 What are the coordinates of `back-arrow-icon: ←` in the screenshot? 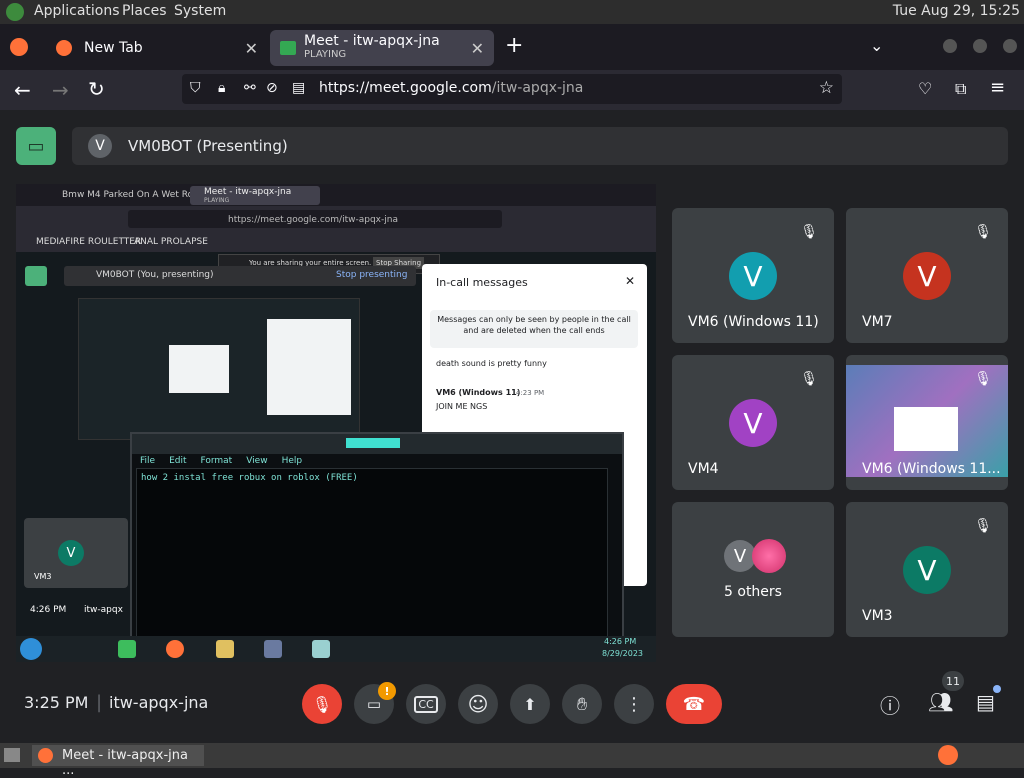 It's located at (22, 90).